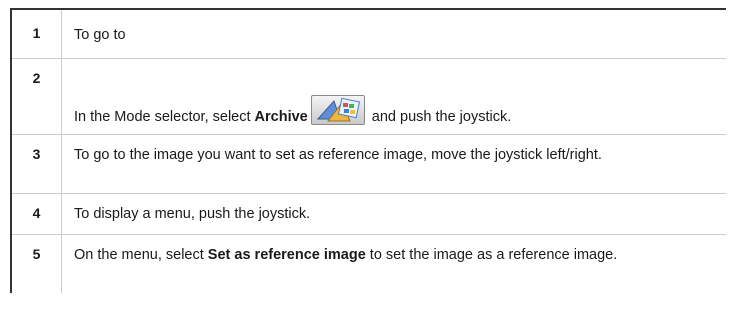 Image resolution: width=734 pixels, height=314 pixels. Describe the element at coordinates (281, 117) in the screenshot. I see `archive-label: Archive` at that location.